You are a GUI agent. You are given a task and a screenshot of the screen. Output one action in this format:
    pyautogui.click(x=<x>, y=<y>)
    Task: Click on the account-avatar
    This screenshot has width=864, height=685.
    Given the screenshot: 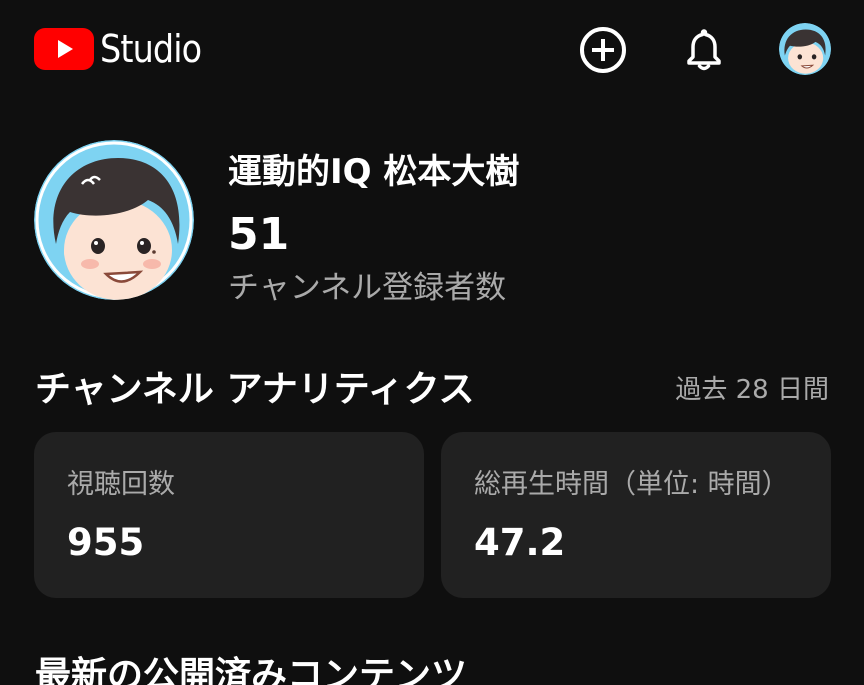 What is the action you would take?
    pyautogui.click(x=805, y=49)
    